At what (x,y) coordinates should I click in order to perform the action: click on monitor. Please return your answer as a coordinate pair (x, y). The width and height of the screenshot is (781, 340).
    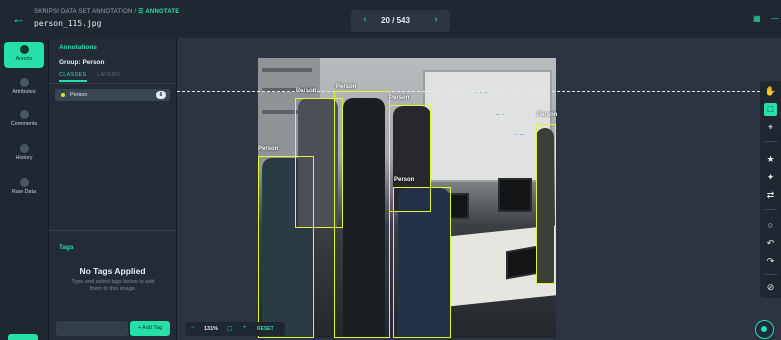
    Looking at the image, I should click on (515, 195).